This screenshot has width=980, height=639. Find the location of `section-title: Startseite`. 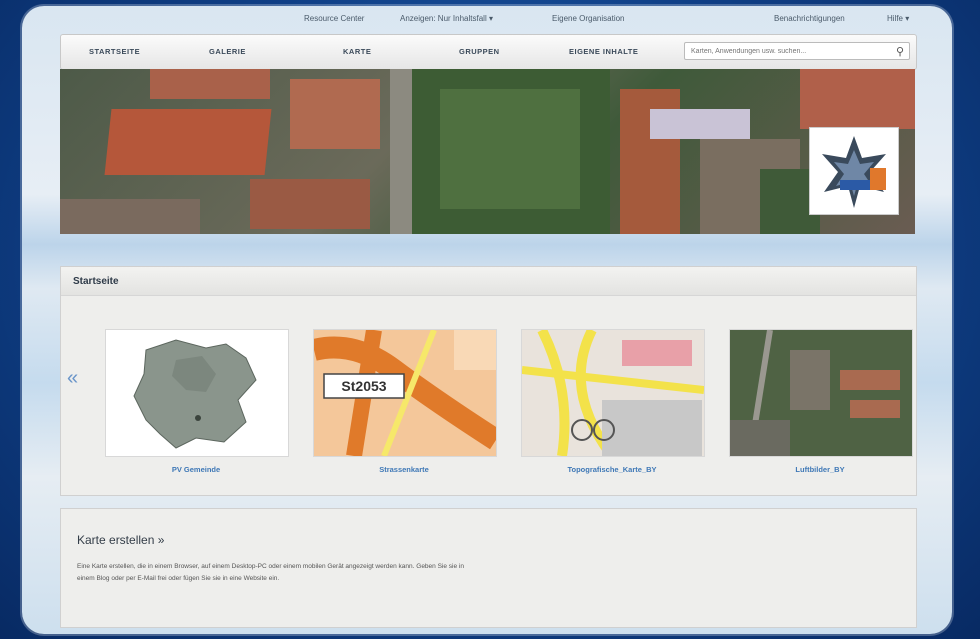

section-title: Startseite is located at coordinates (96, 281).